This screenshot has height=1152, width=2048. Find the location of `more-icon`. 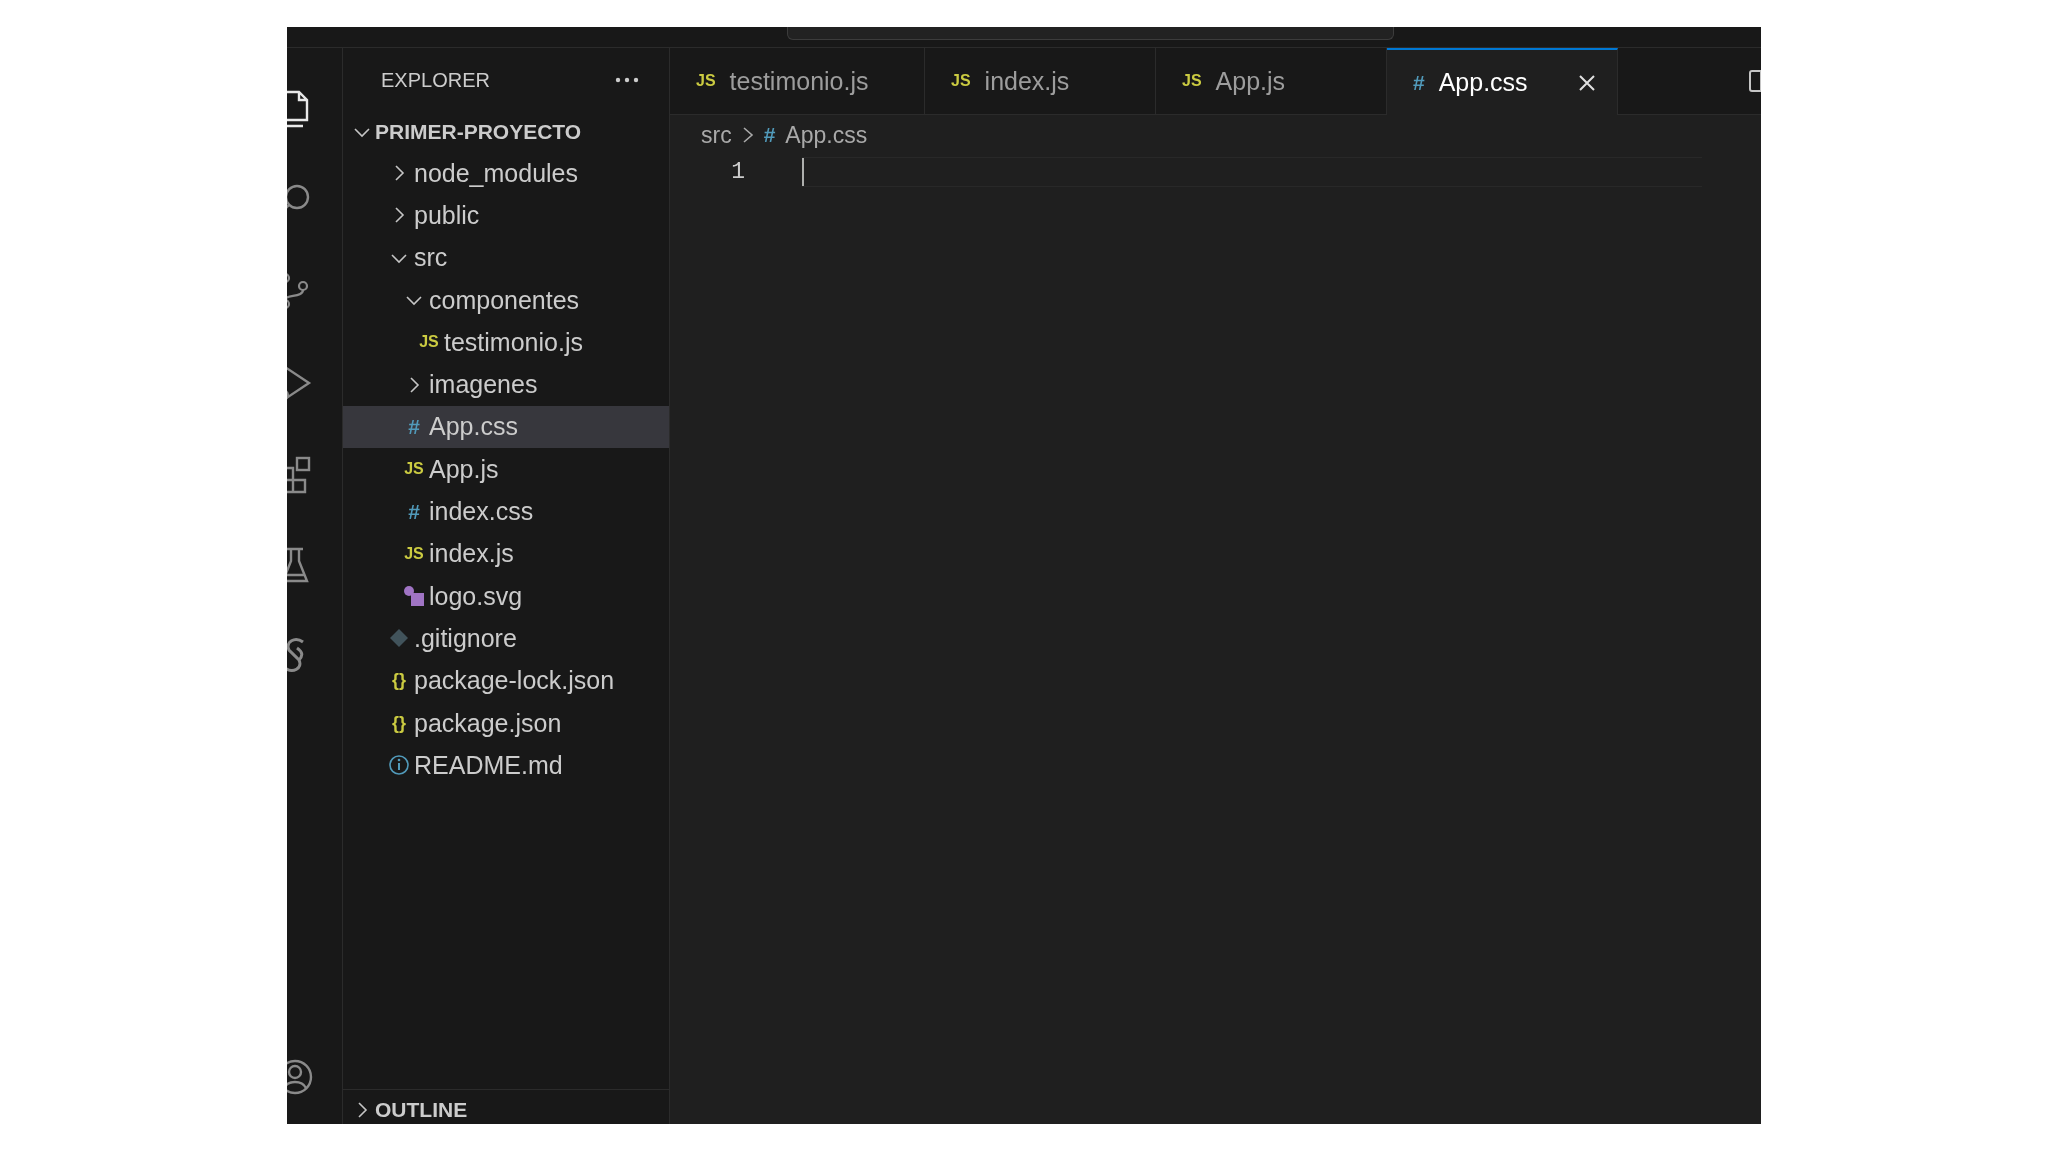

more-icon is located at coordinates (627, 80).